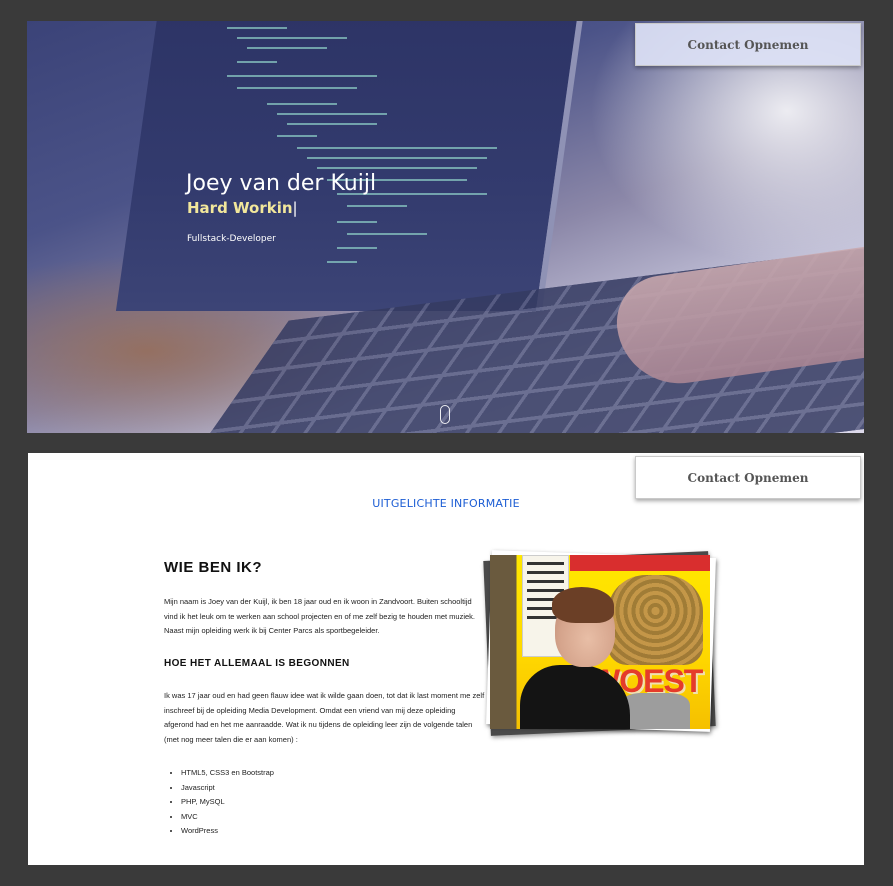  I want to click on hero-typed-text: Hard Workin|, so click(242, 208).